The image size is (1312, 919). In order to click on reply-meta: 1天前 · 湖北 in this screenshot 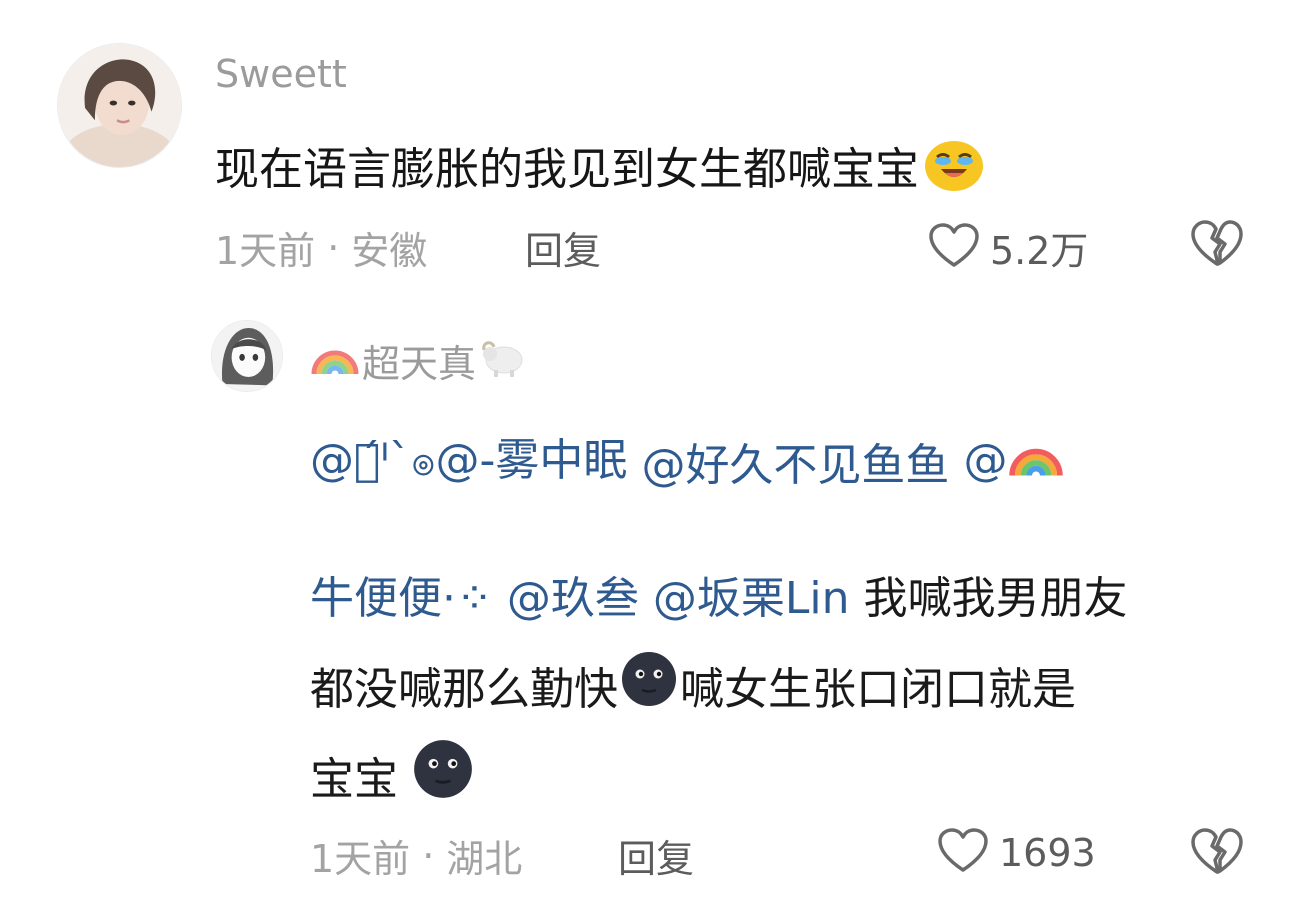, I will do `click(416, 855)`.